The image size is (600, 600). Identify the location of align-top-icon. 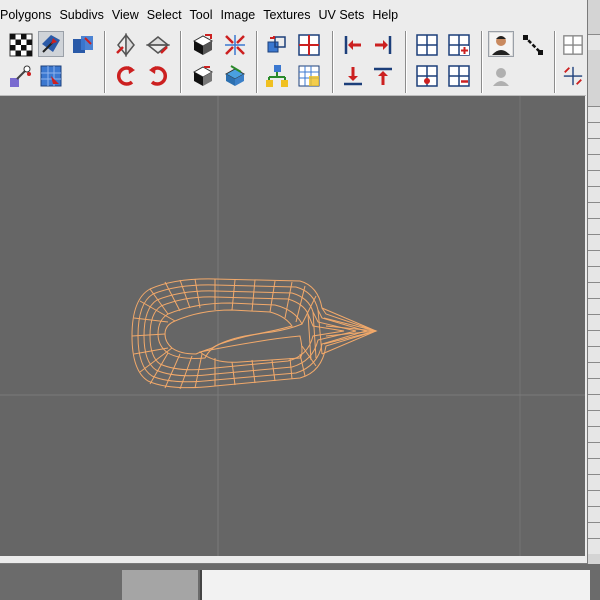
(383, 76).